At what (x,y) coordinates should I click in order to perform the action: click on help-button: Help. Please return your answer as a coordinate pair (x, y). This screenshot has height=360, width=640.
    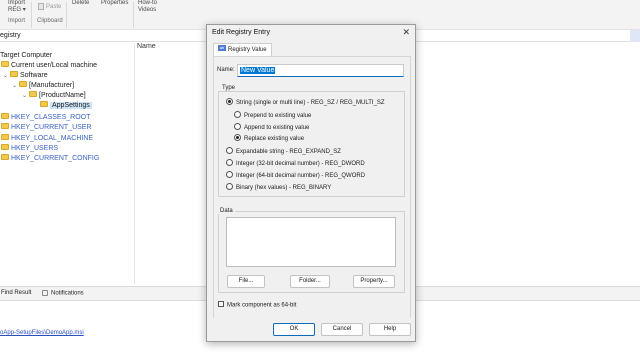
    Looking at the image, I should click on (390, 329).